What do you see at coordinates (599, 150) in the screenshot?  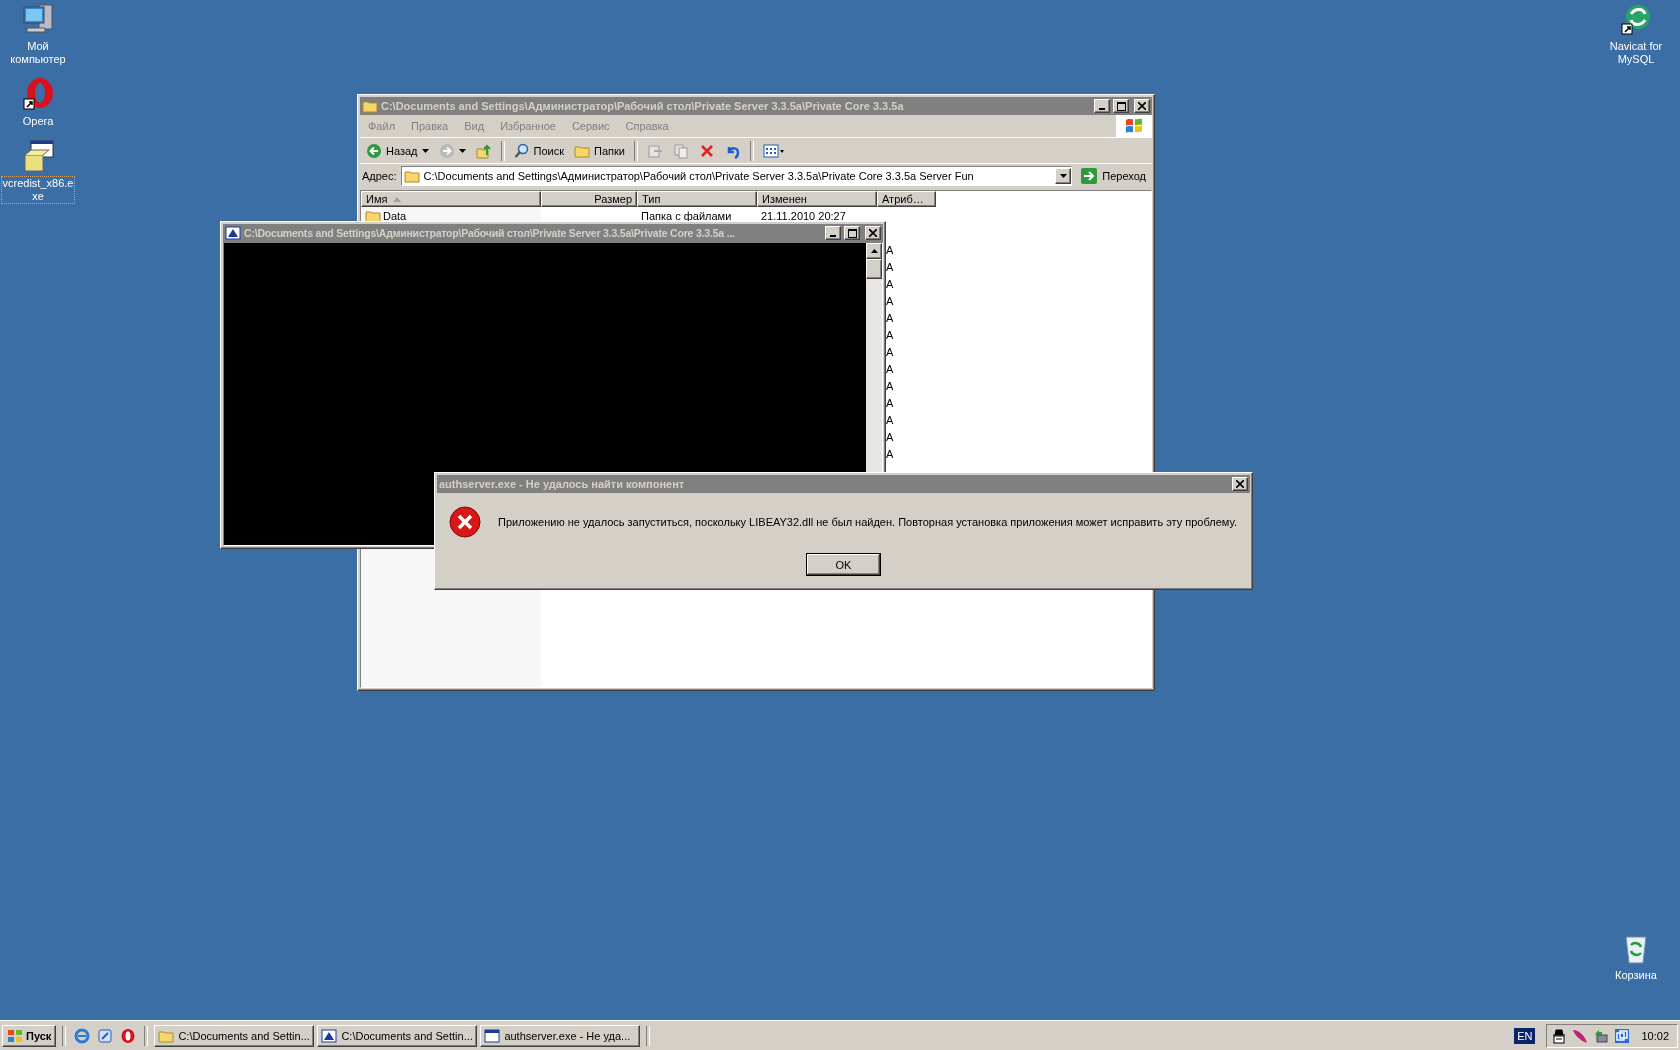 I see `folders-button: Папки` at bounding box center [599, 150].